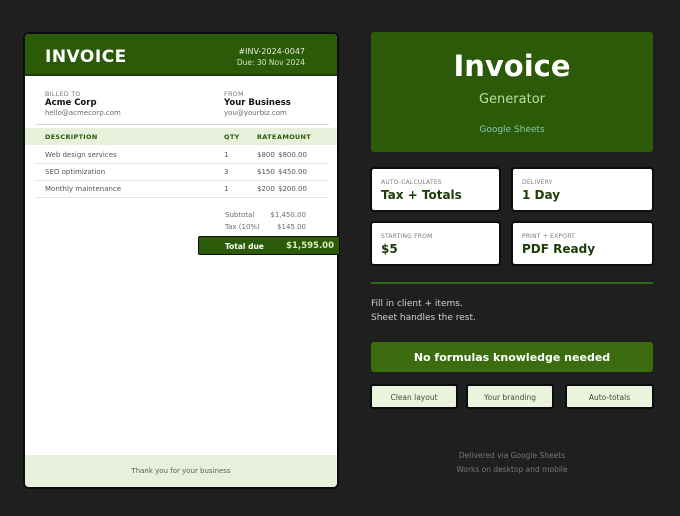 This screenshot has height=516, width=680. Describe the element at coordinates (411, 182) in the screenshot. I see `stat-label: AUTO-CALCULATES` at that location.